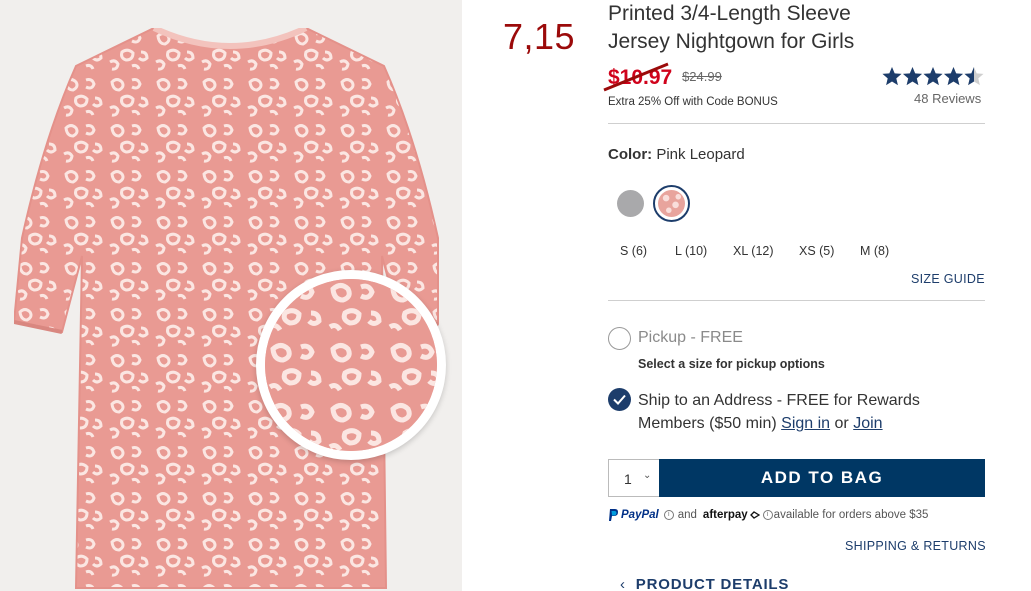 Image resolution: width=1031 pixels, height=591 pixels. I want to click on join-link: Join, so click(867, 423).